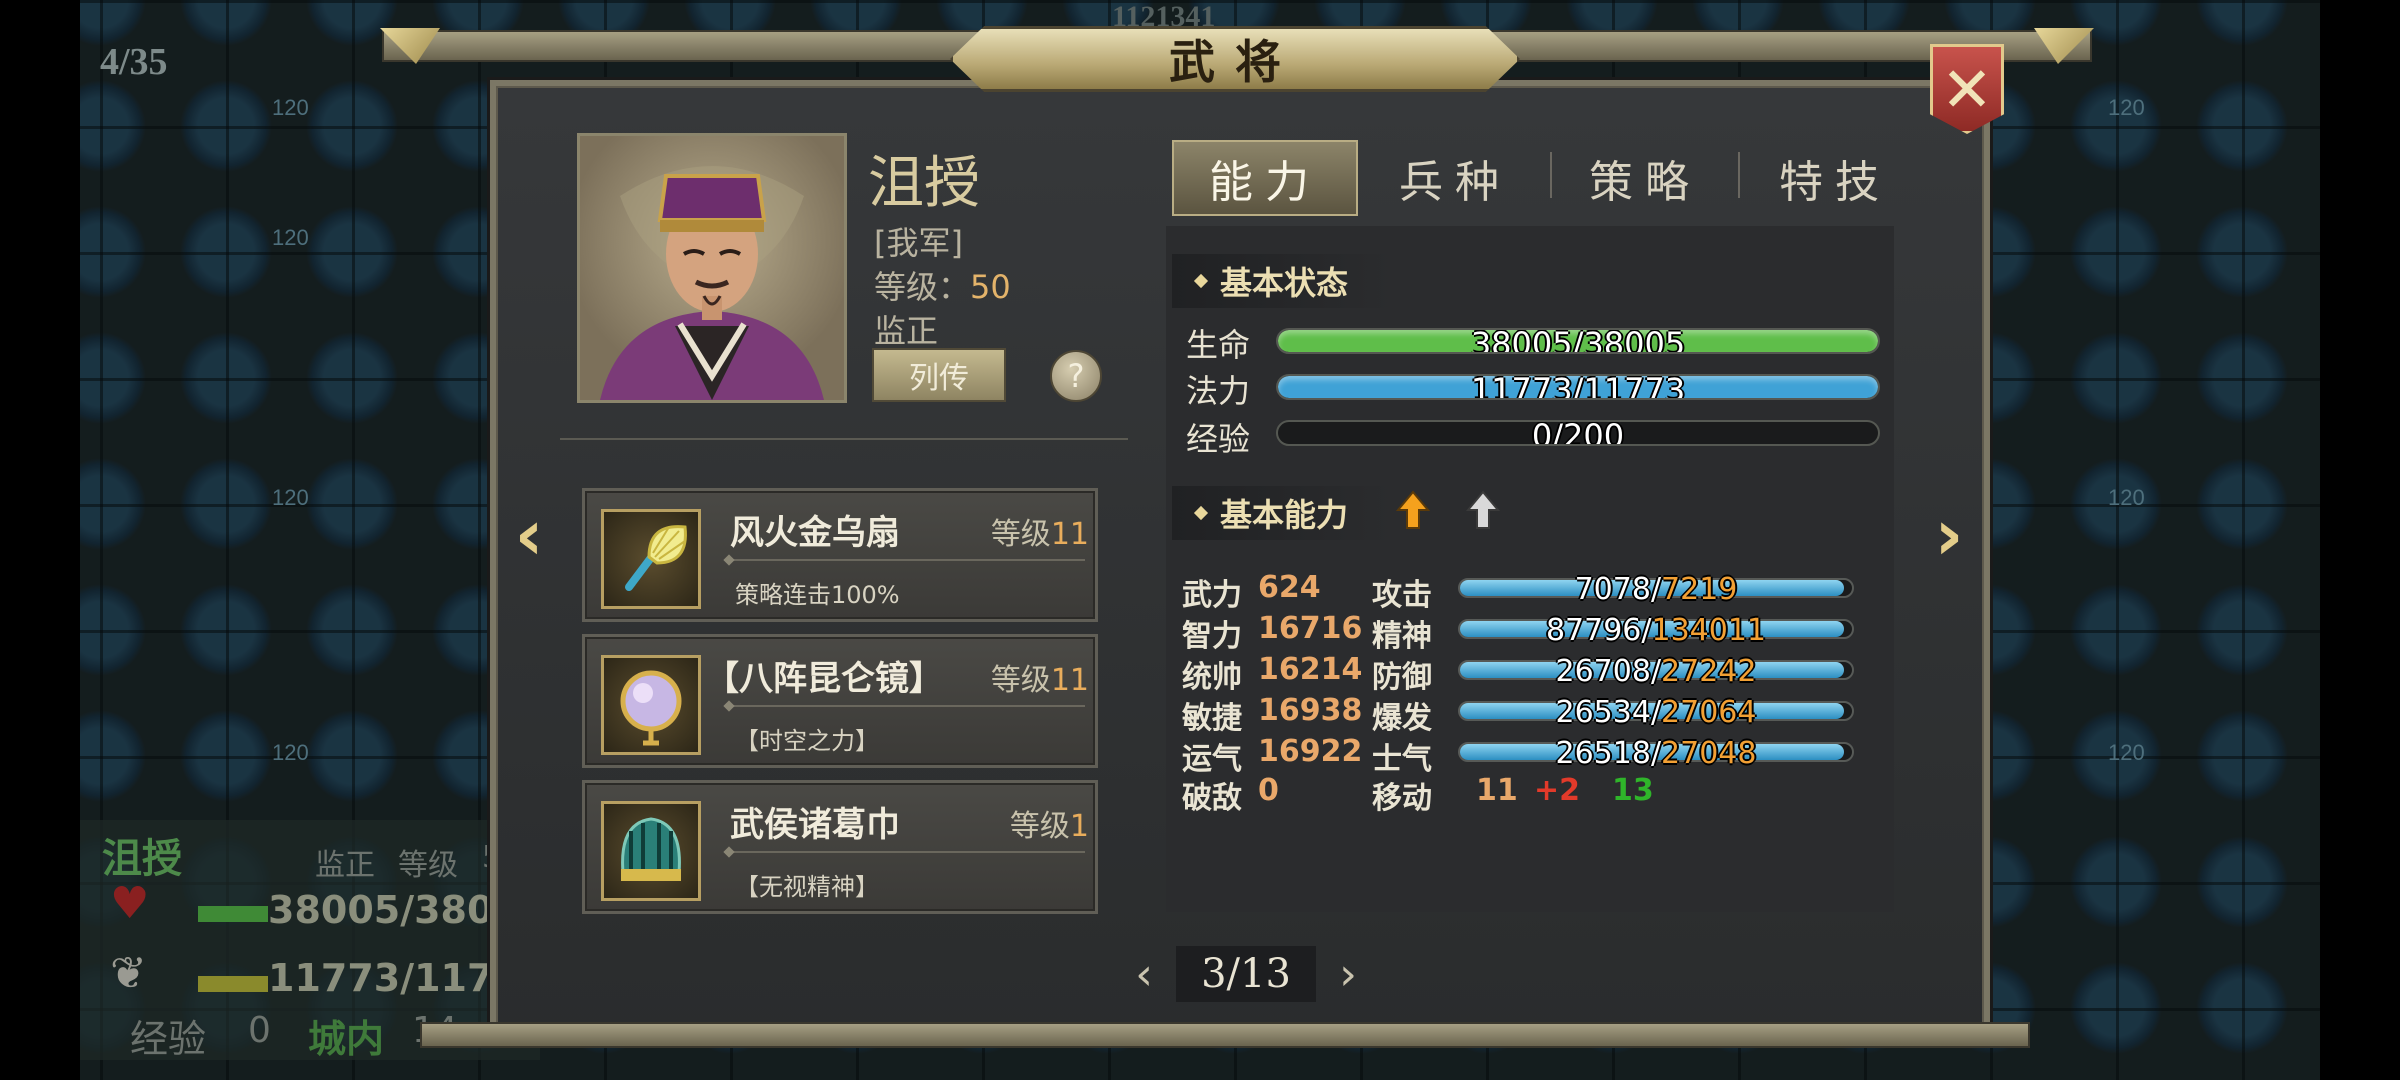 This screenshot has width=2400, height=1080. I want to click on stat-value: 26534/27064, so click(1656, 712).